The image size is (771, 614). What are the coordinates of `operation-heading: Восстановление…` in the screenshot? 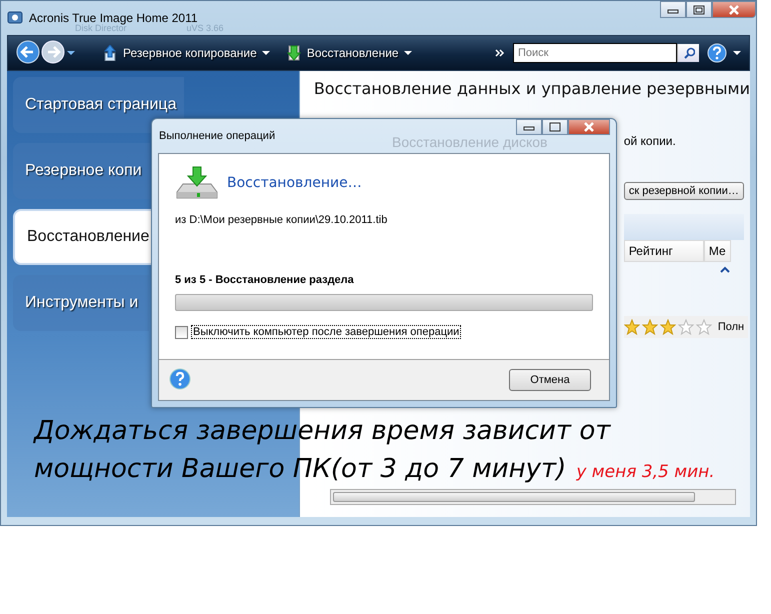 It's located at (294, 183).